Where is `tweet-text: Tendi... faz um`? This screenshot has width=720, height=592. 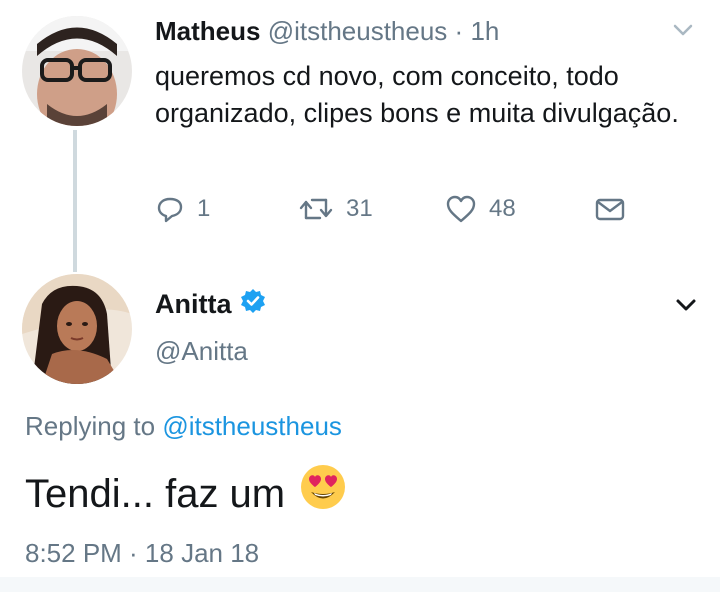 tweet-text: Tendi... faz um is located at coordinates (186, 493).